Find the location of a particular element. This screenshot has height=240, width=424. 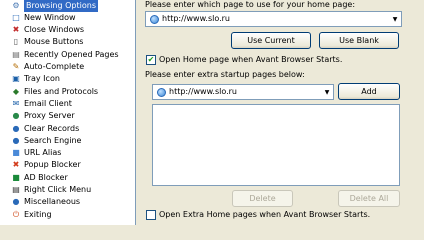

nav-item-mouse-buttons: ▯ Mouse Buttons is located at coordinates (67, 42).